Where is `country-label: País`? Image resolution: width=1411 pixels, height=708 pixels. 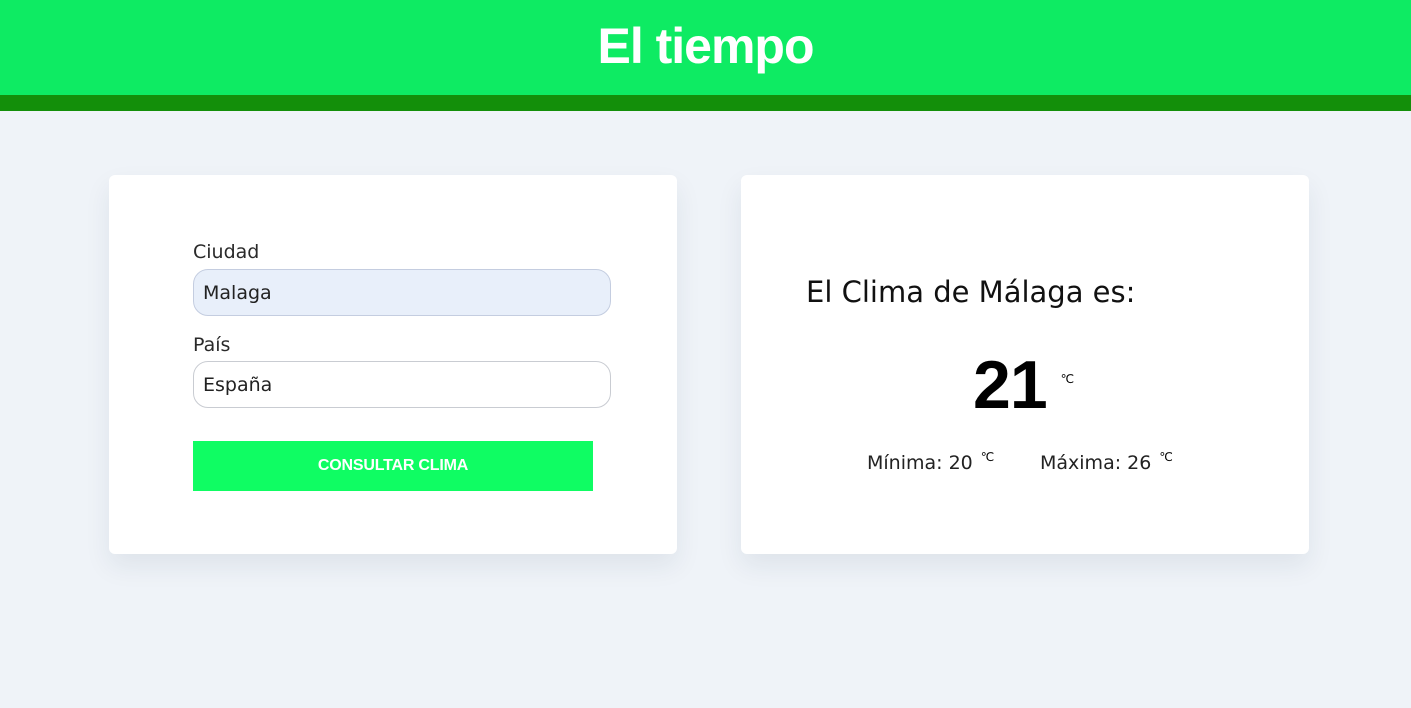
country-label: País is located at coordinates (212, 345).